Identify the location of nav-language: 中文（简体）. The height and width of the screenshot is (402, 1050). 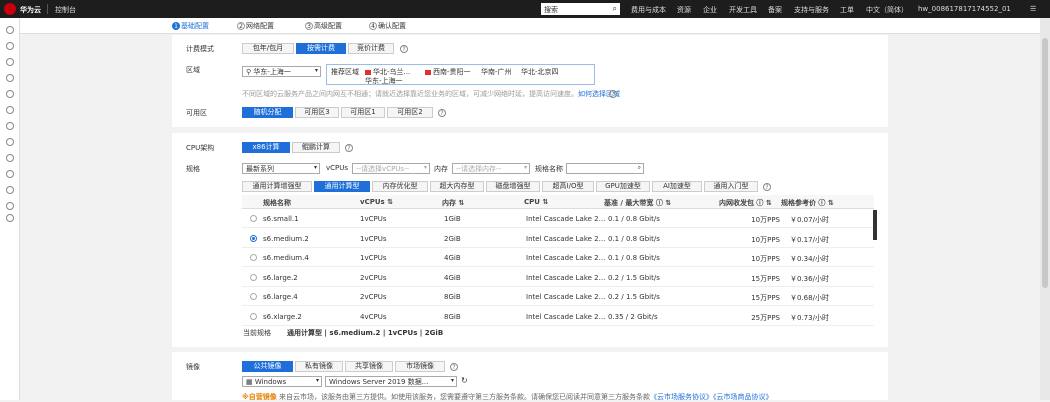
(887, 10).